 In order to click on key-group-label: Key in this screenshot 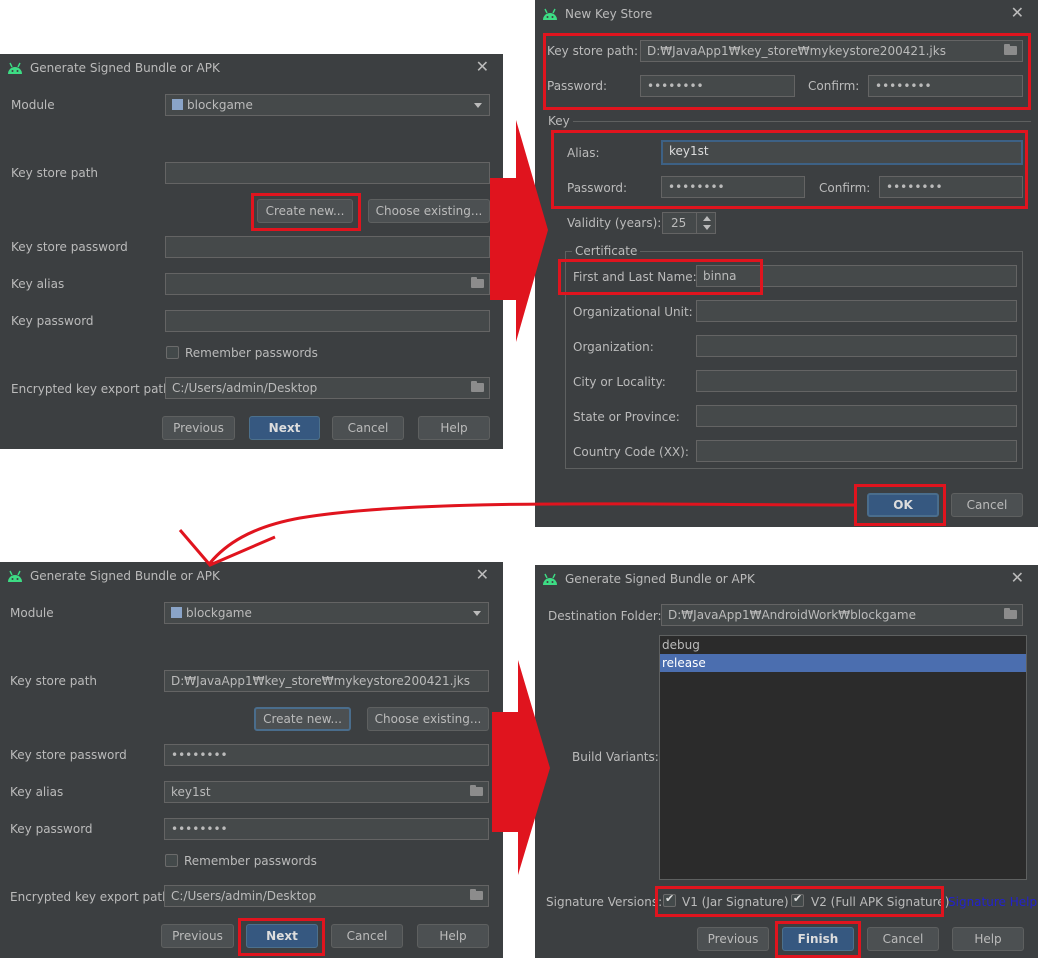, I will do `click(559, 121)`.